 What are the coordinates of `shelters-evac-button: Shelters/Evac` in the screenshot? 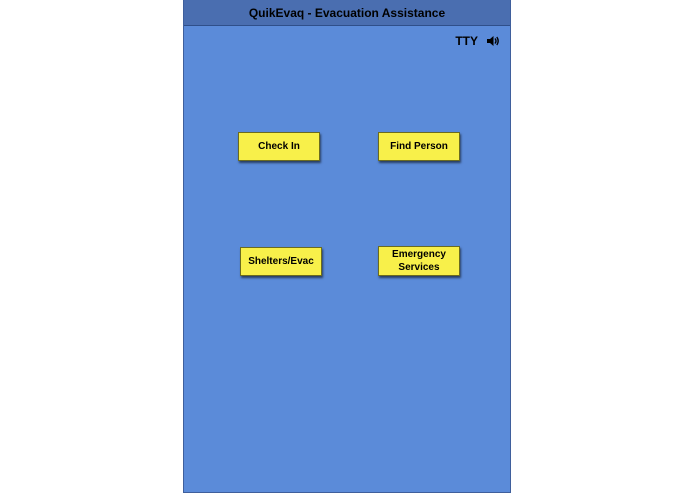 It's located at (281, 261).